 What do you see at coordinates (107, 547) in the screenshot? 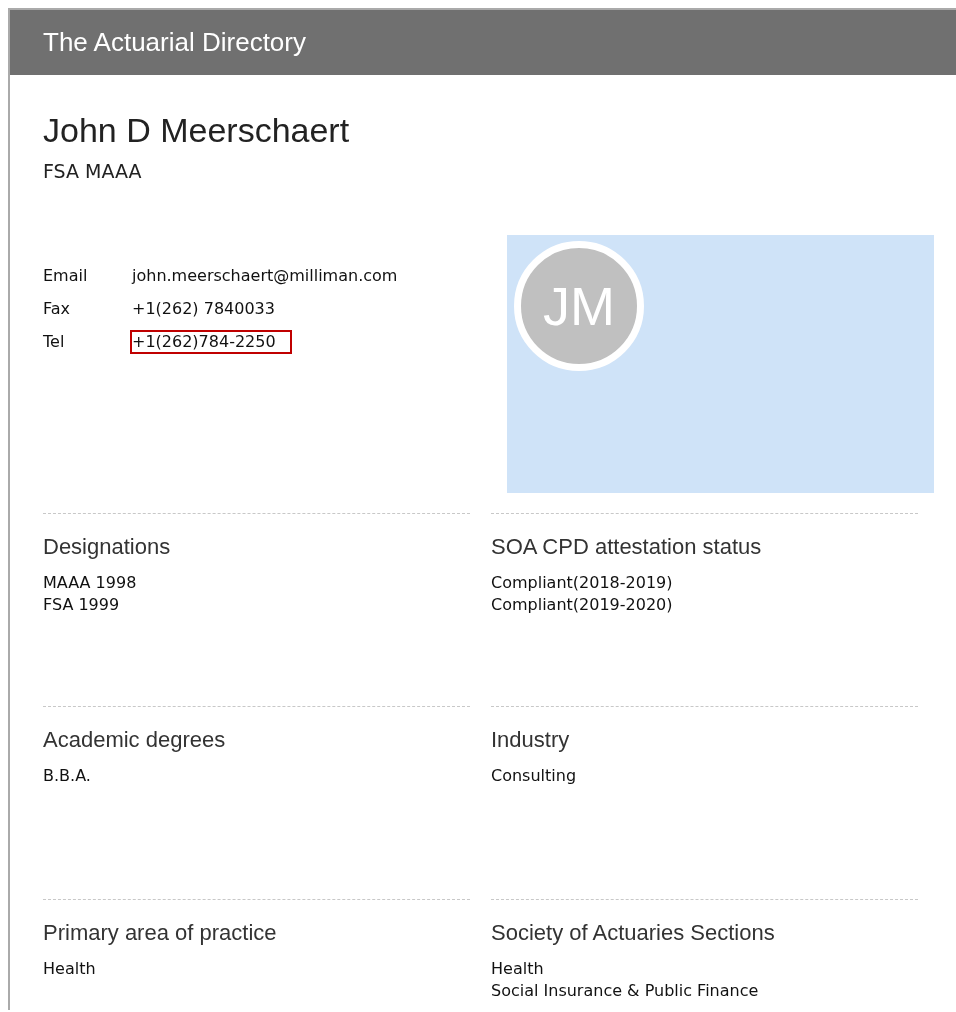
I see `section-heading: Designations` at bounding box center [107, 547].